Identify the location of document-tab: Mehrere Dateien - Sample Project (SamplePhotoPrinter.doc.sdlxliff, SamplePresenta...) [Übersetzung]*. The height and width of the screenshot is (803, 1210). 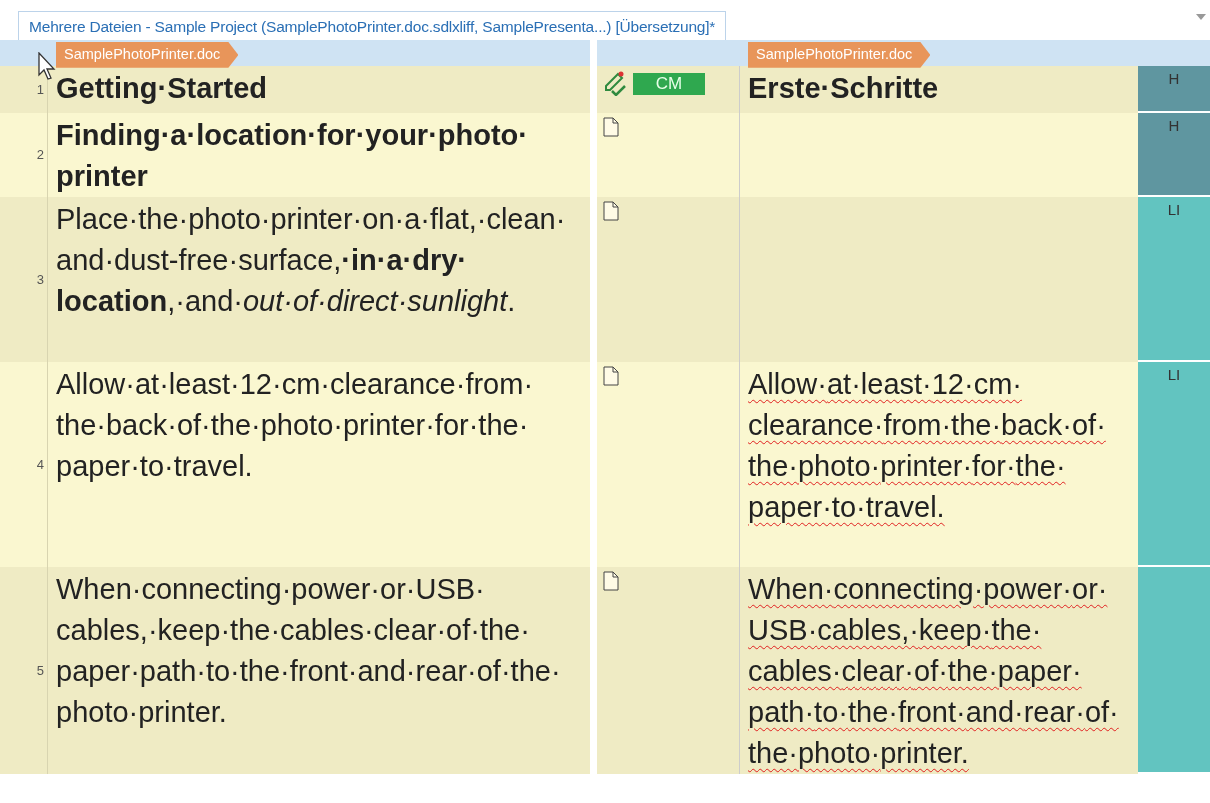
(372, 25).